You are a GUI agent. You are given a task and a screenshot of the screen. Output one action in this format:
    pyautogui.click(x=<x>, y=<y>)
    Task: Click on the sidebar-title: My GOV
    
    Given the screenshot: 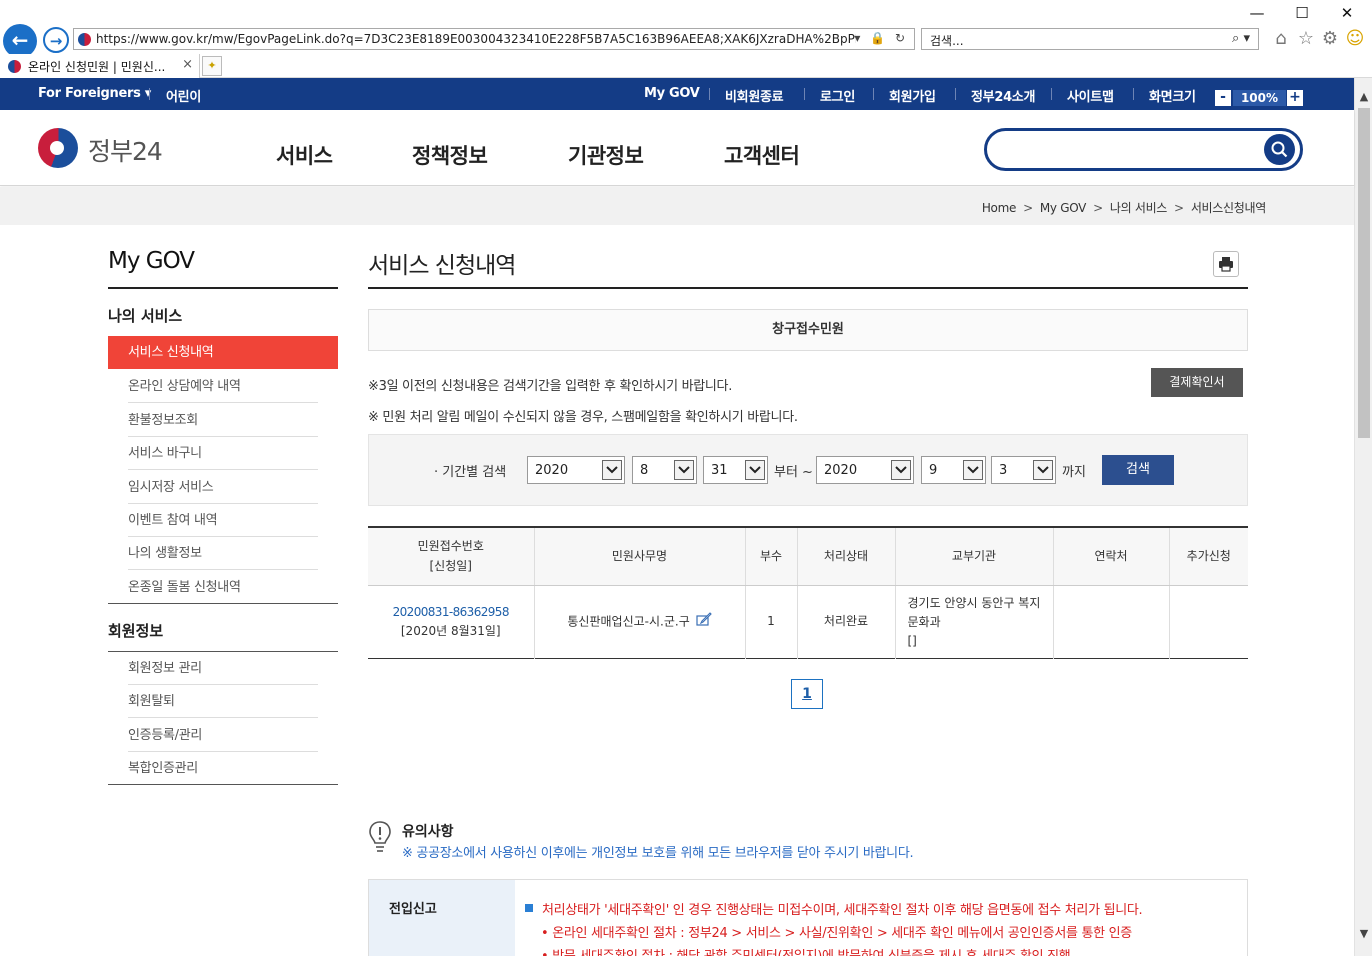 What is the action you would take?
    pyautogui.click(x=151, y=261)
    